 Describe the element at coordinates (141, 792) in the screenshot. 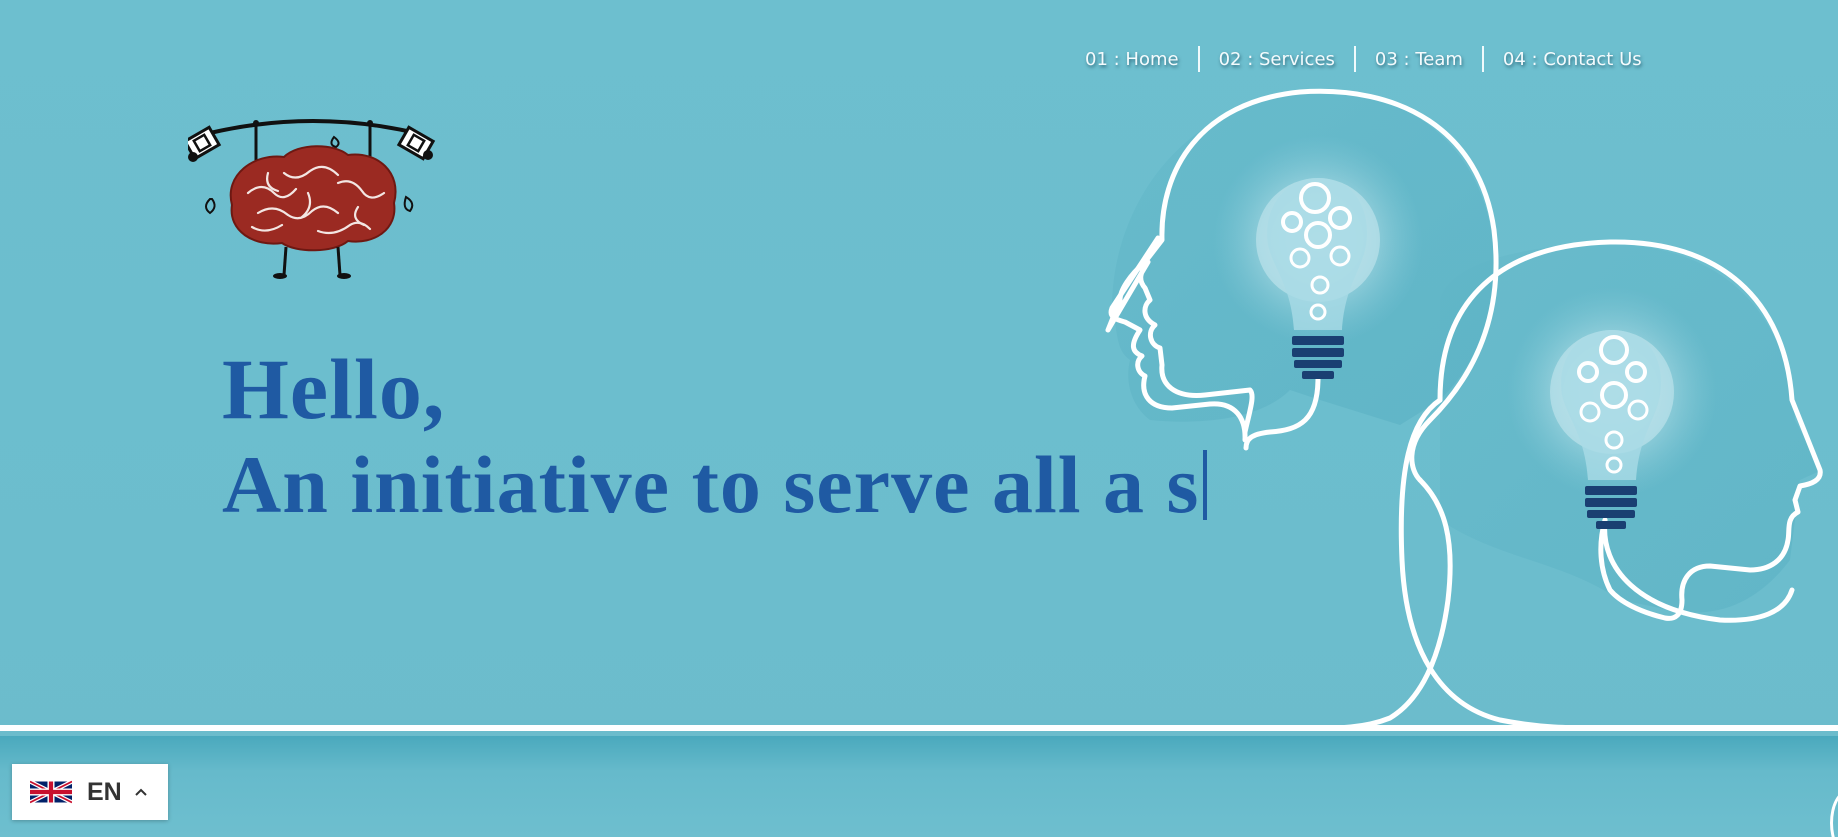

I see `chevron-up-icon` at that location.